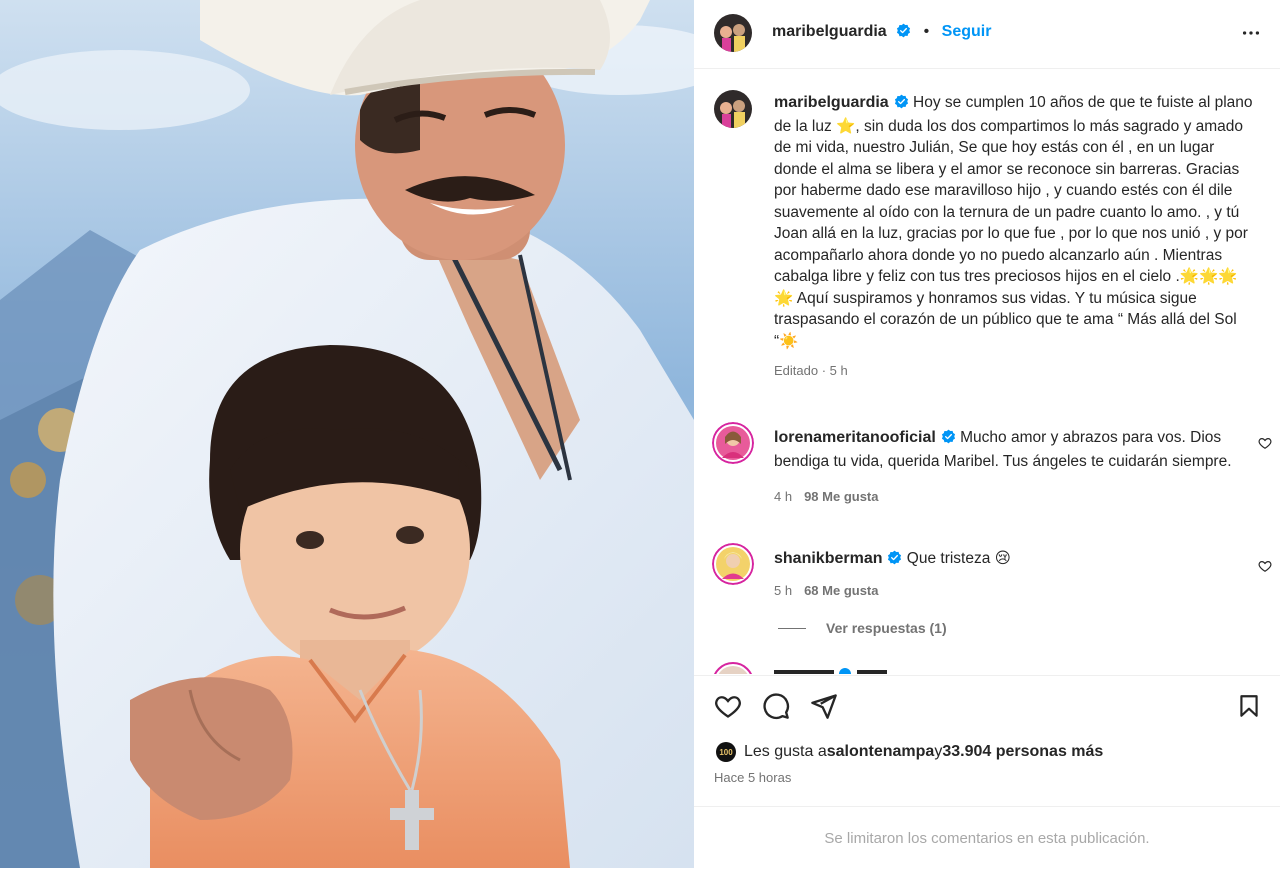  I want to click on view-replies-button: Ver respuestas (1), so click(862, 628).